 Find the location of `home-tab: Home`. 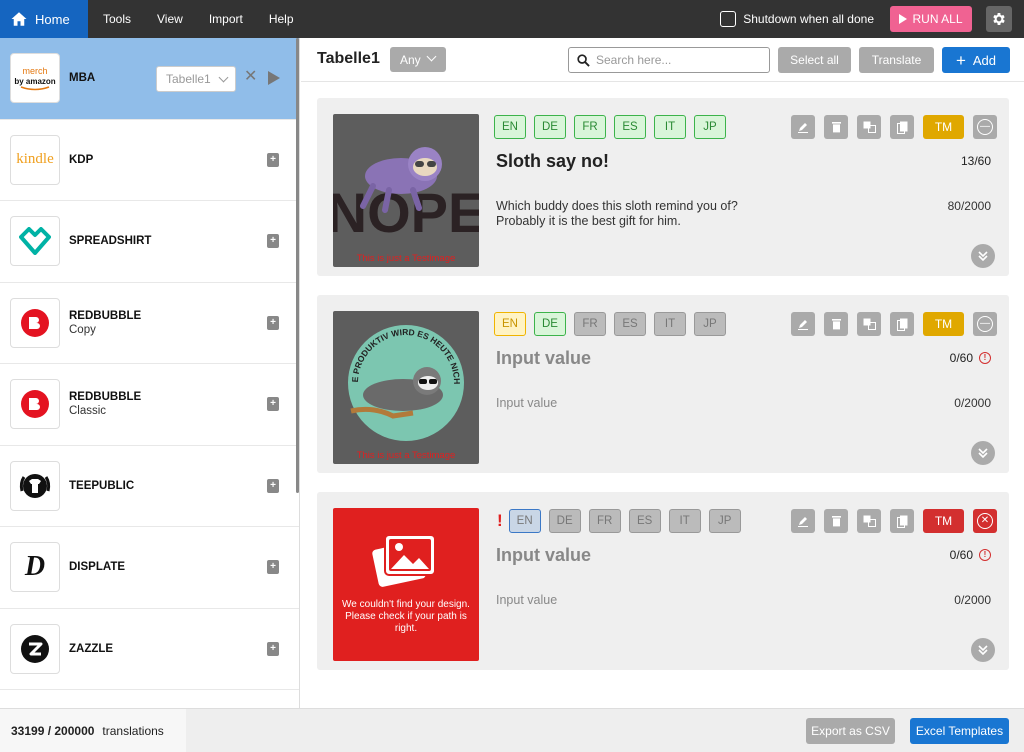

home-tab: Home is located at coordinates (44, 19).